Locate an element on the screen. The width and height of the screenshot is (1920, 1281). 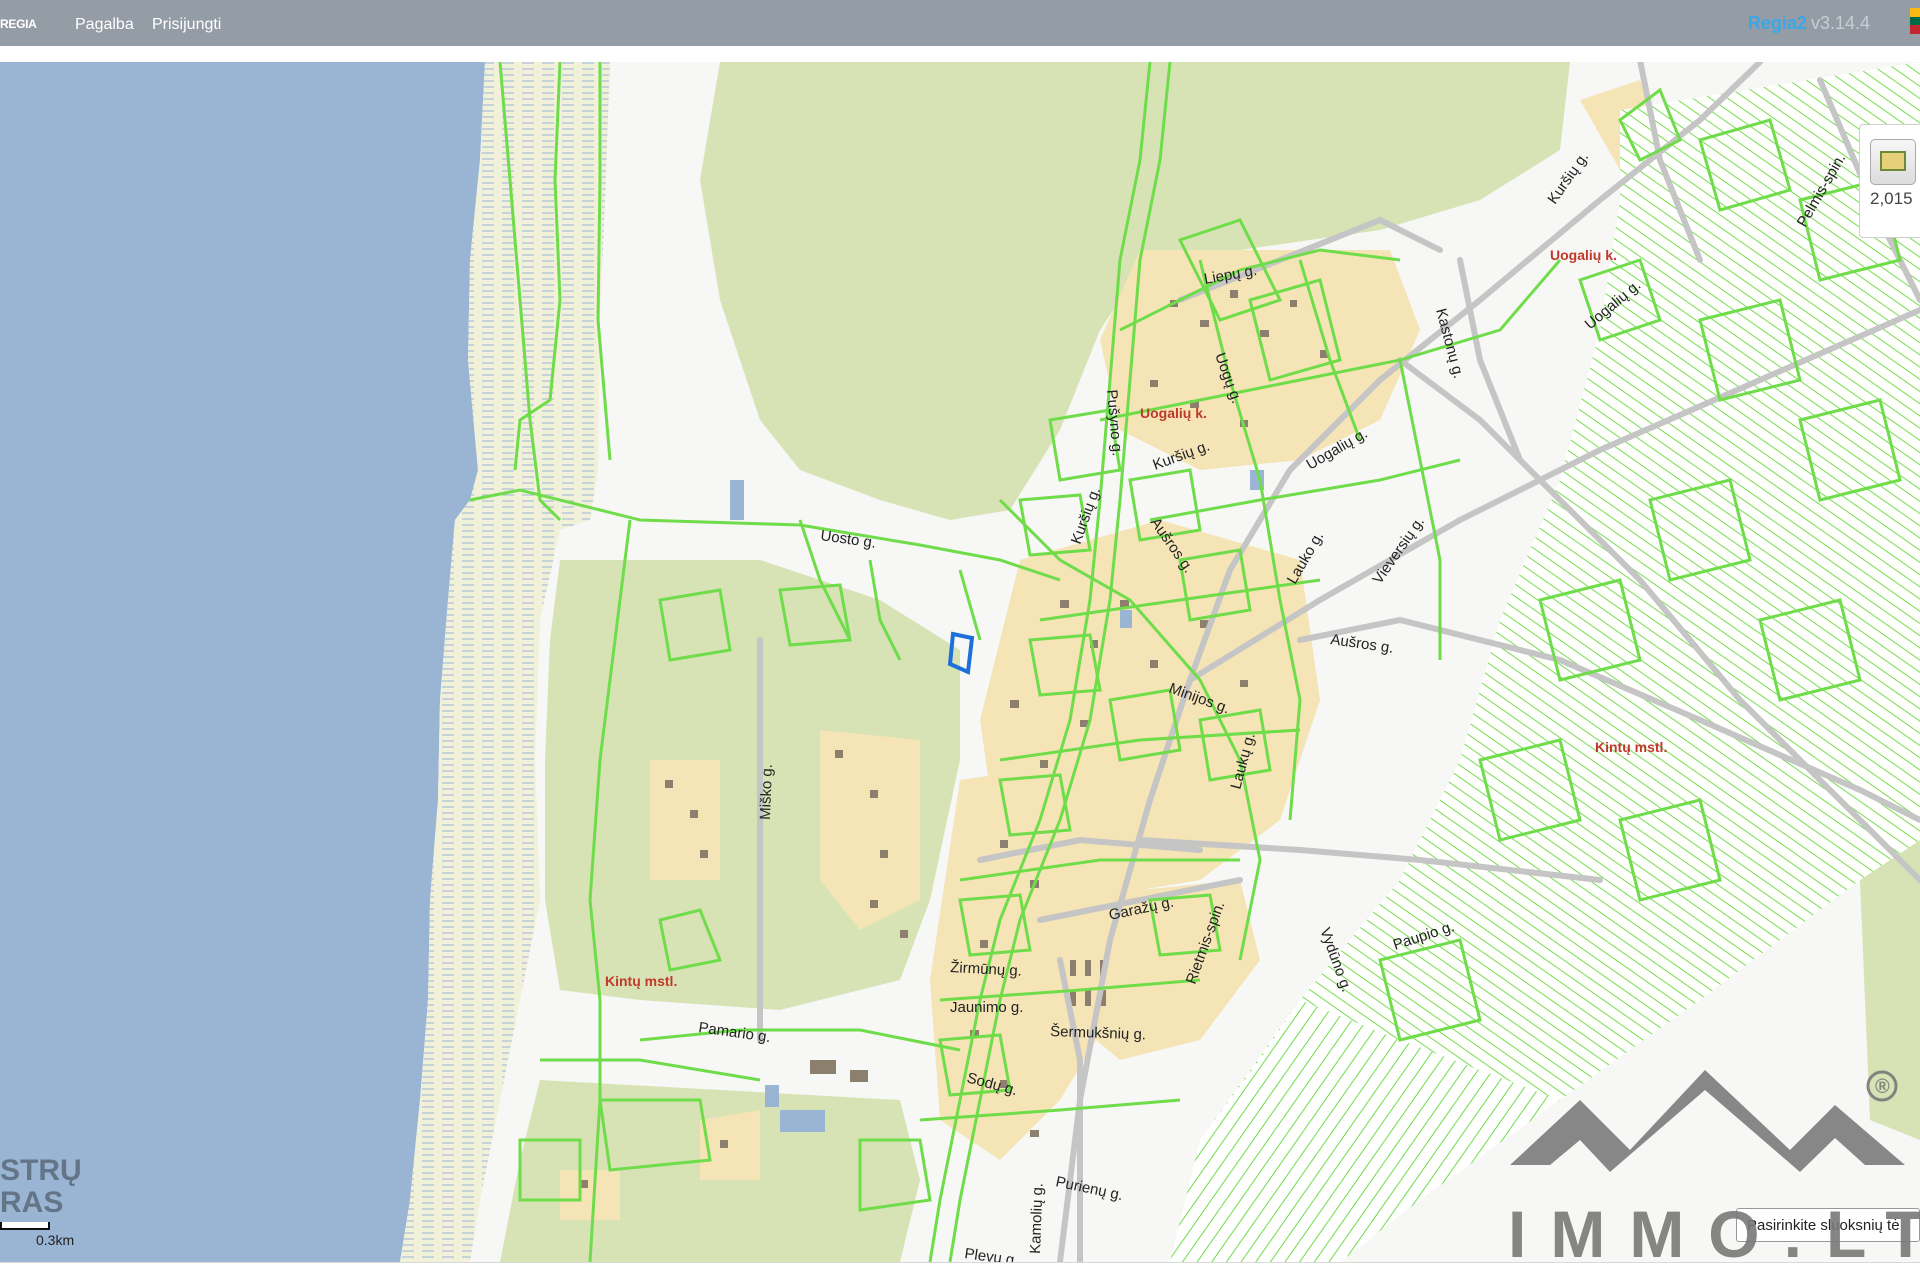
top-bar: REGIA Pagalba Prisijungti Regia2 v3.14.4 is located at coordinates (960, 23).